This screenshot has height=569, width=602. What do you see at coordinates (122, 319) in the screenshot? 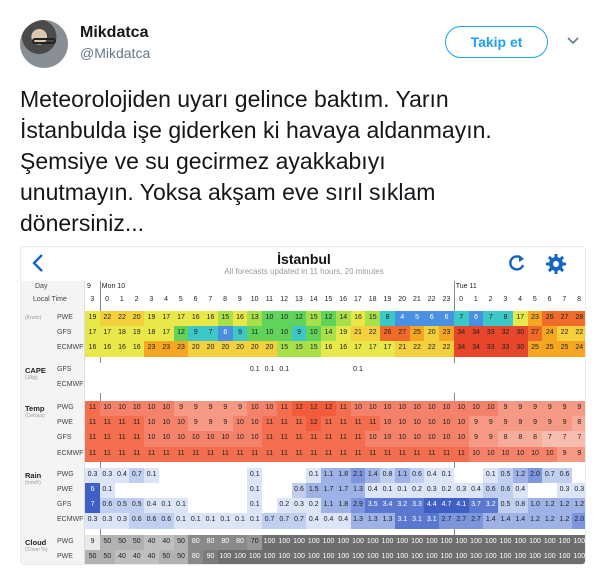
I see `forecast-cell: 22` at bounding box center [122, 319].